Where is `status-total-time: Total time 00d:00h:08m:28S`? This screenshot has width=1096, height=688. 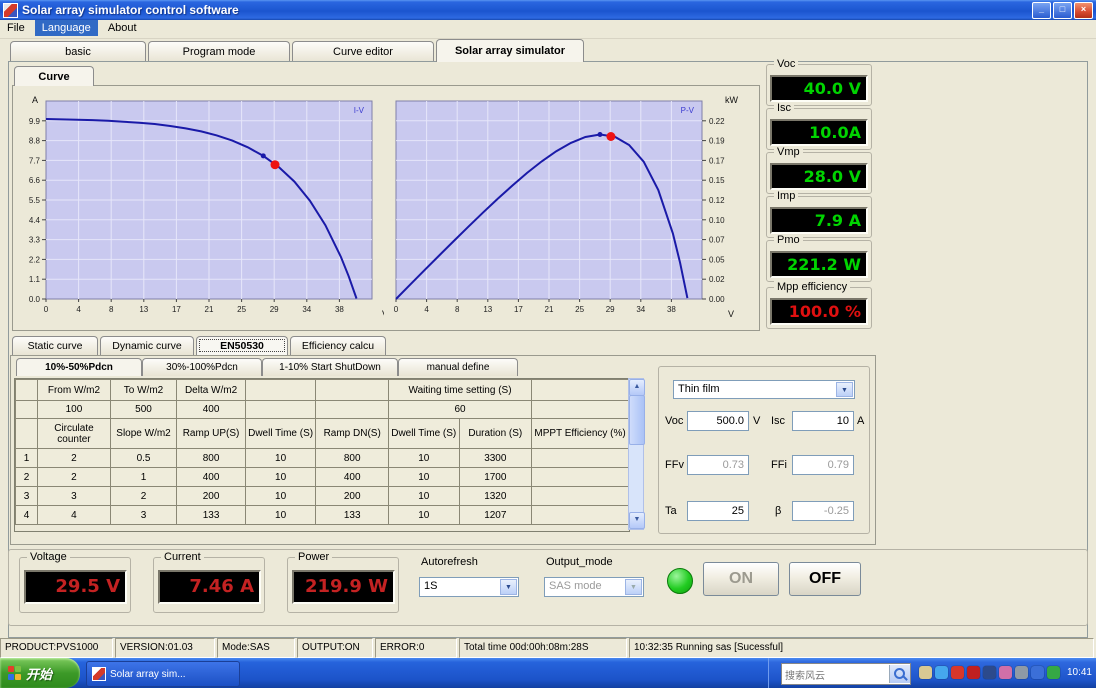 status-total-time: Total time 00d:00h:08m:28S is located at coordinates (543, 648).